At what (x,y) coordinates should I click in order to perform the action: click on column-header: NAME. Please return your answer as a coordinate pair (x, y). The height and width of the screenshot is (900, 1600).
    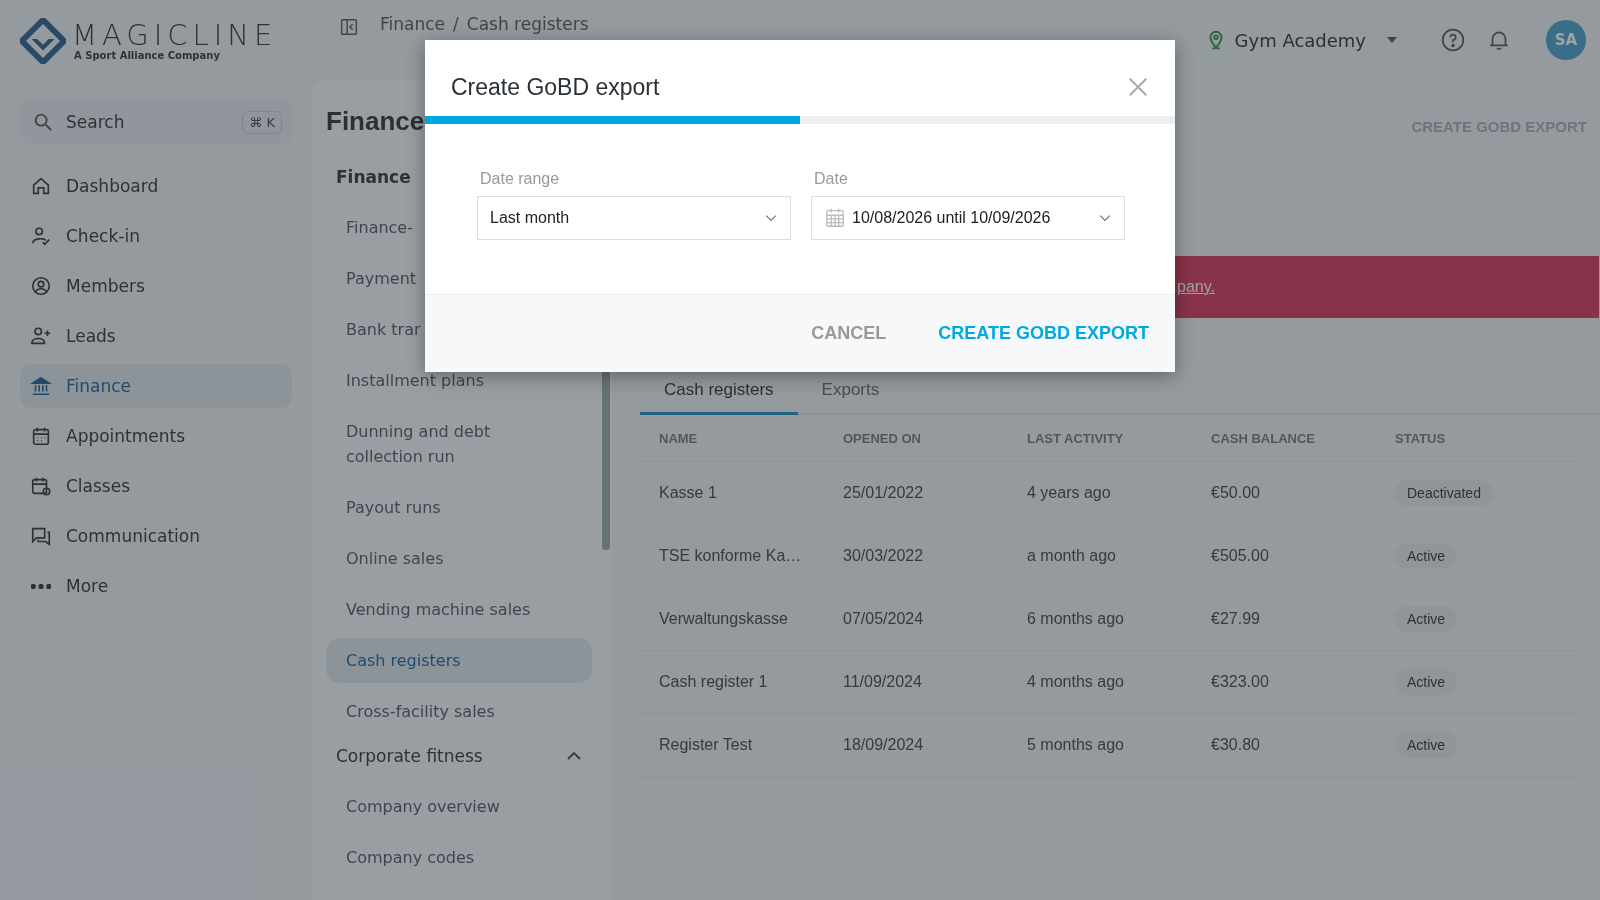
    Looking at the image, I should click on (679, 438).